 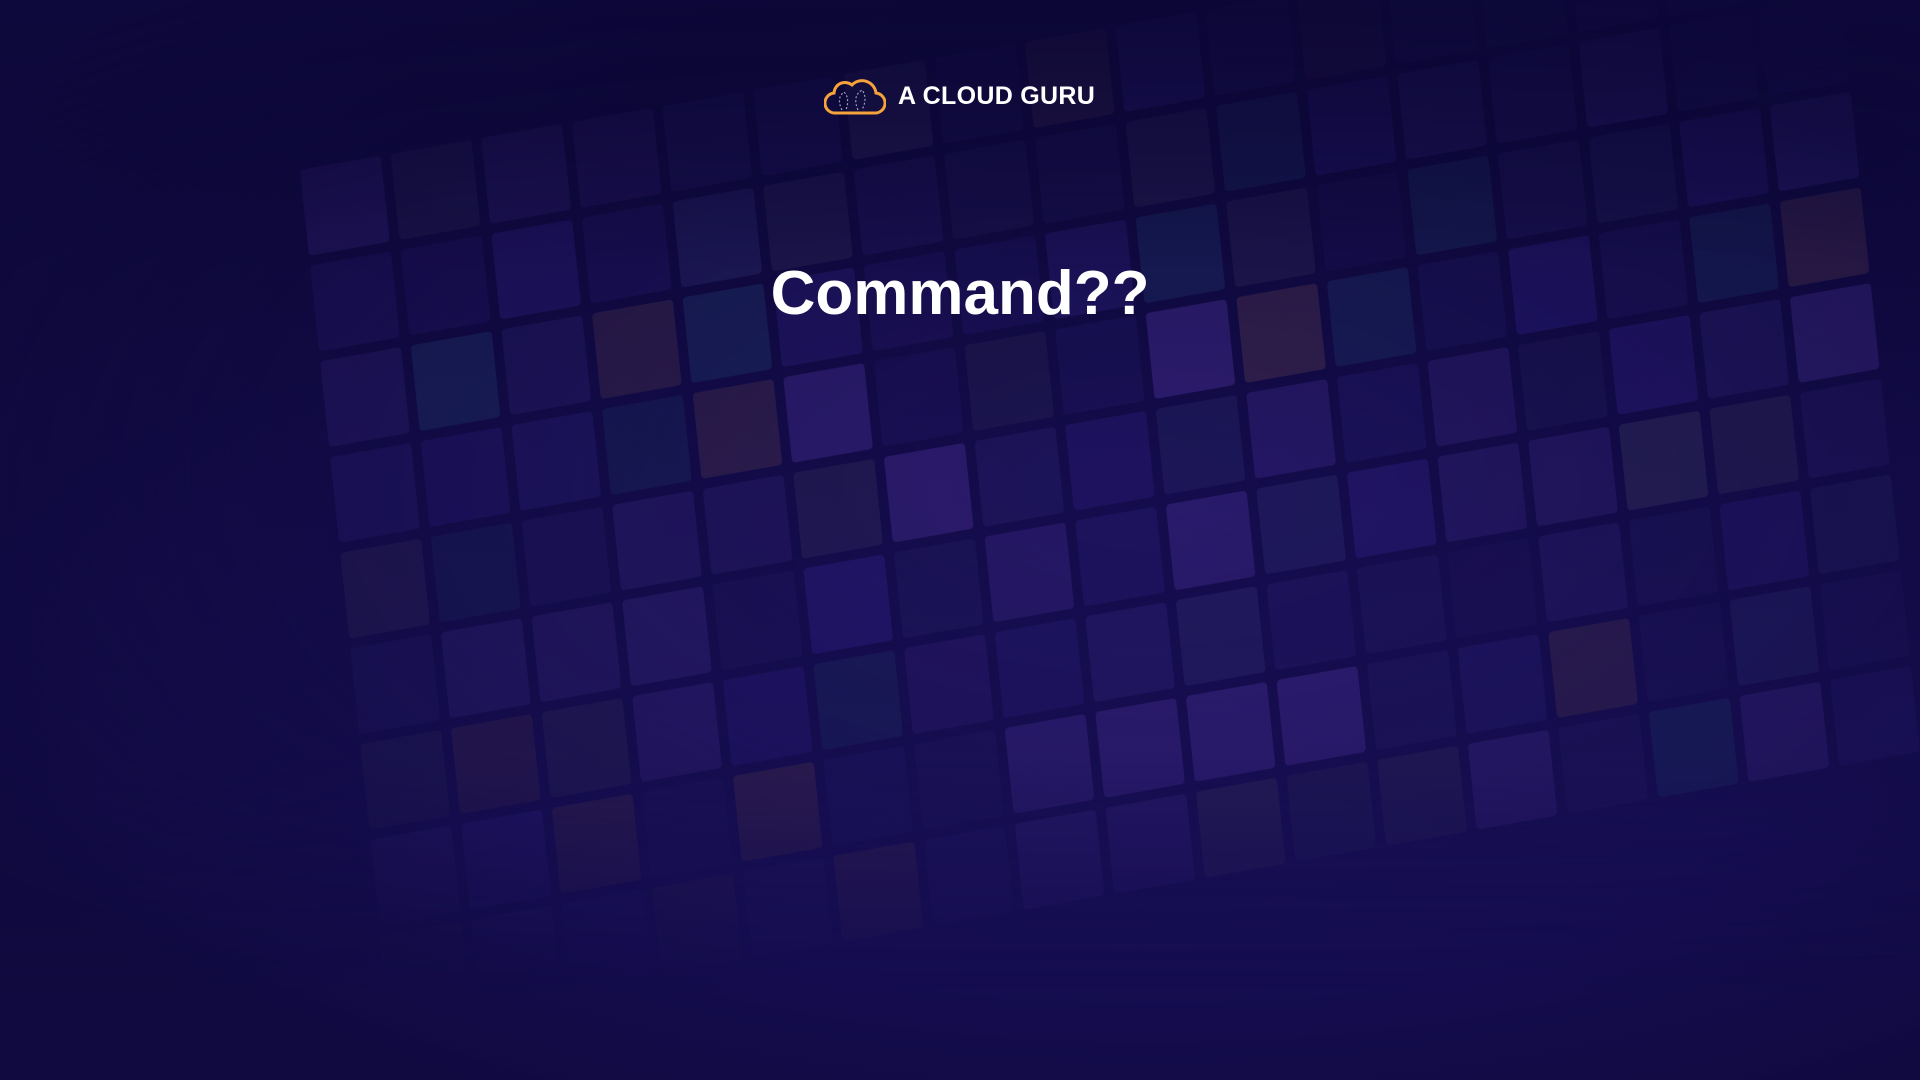 What do you see at coordinates (960, 293) in the screenshot?
I see `slide-title: Command??` at bounding box center [960, 293].